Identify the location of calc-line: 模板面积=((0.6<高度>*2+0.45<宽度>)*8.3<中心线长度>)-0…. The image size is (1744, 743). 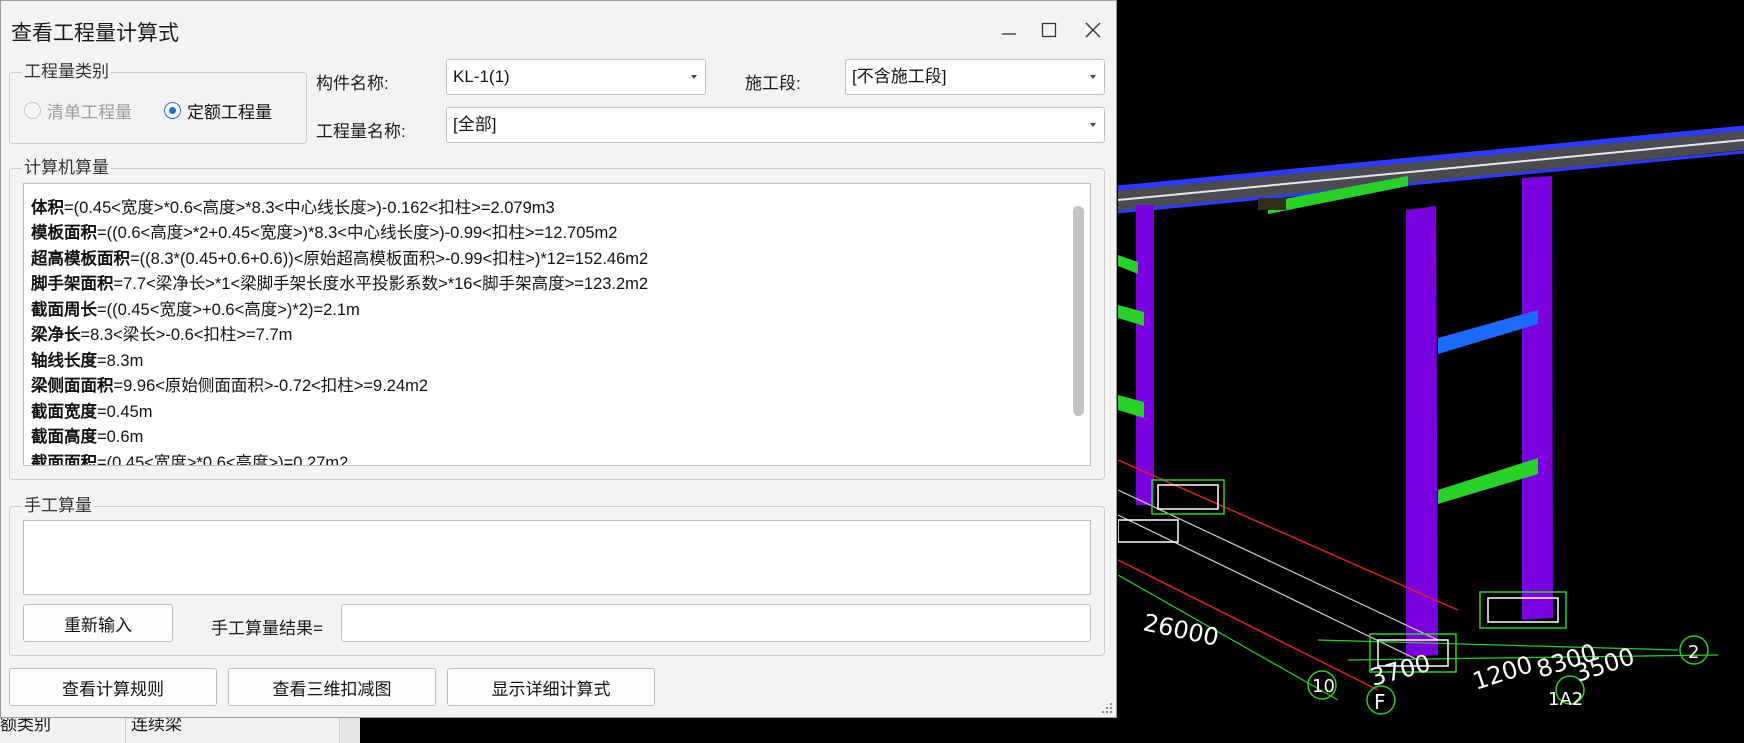
(324, 233).